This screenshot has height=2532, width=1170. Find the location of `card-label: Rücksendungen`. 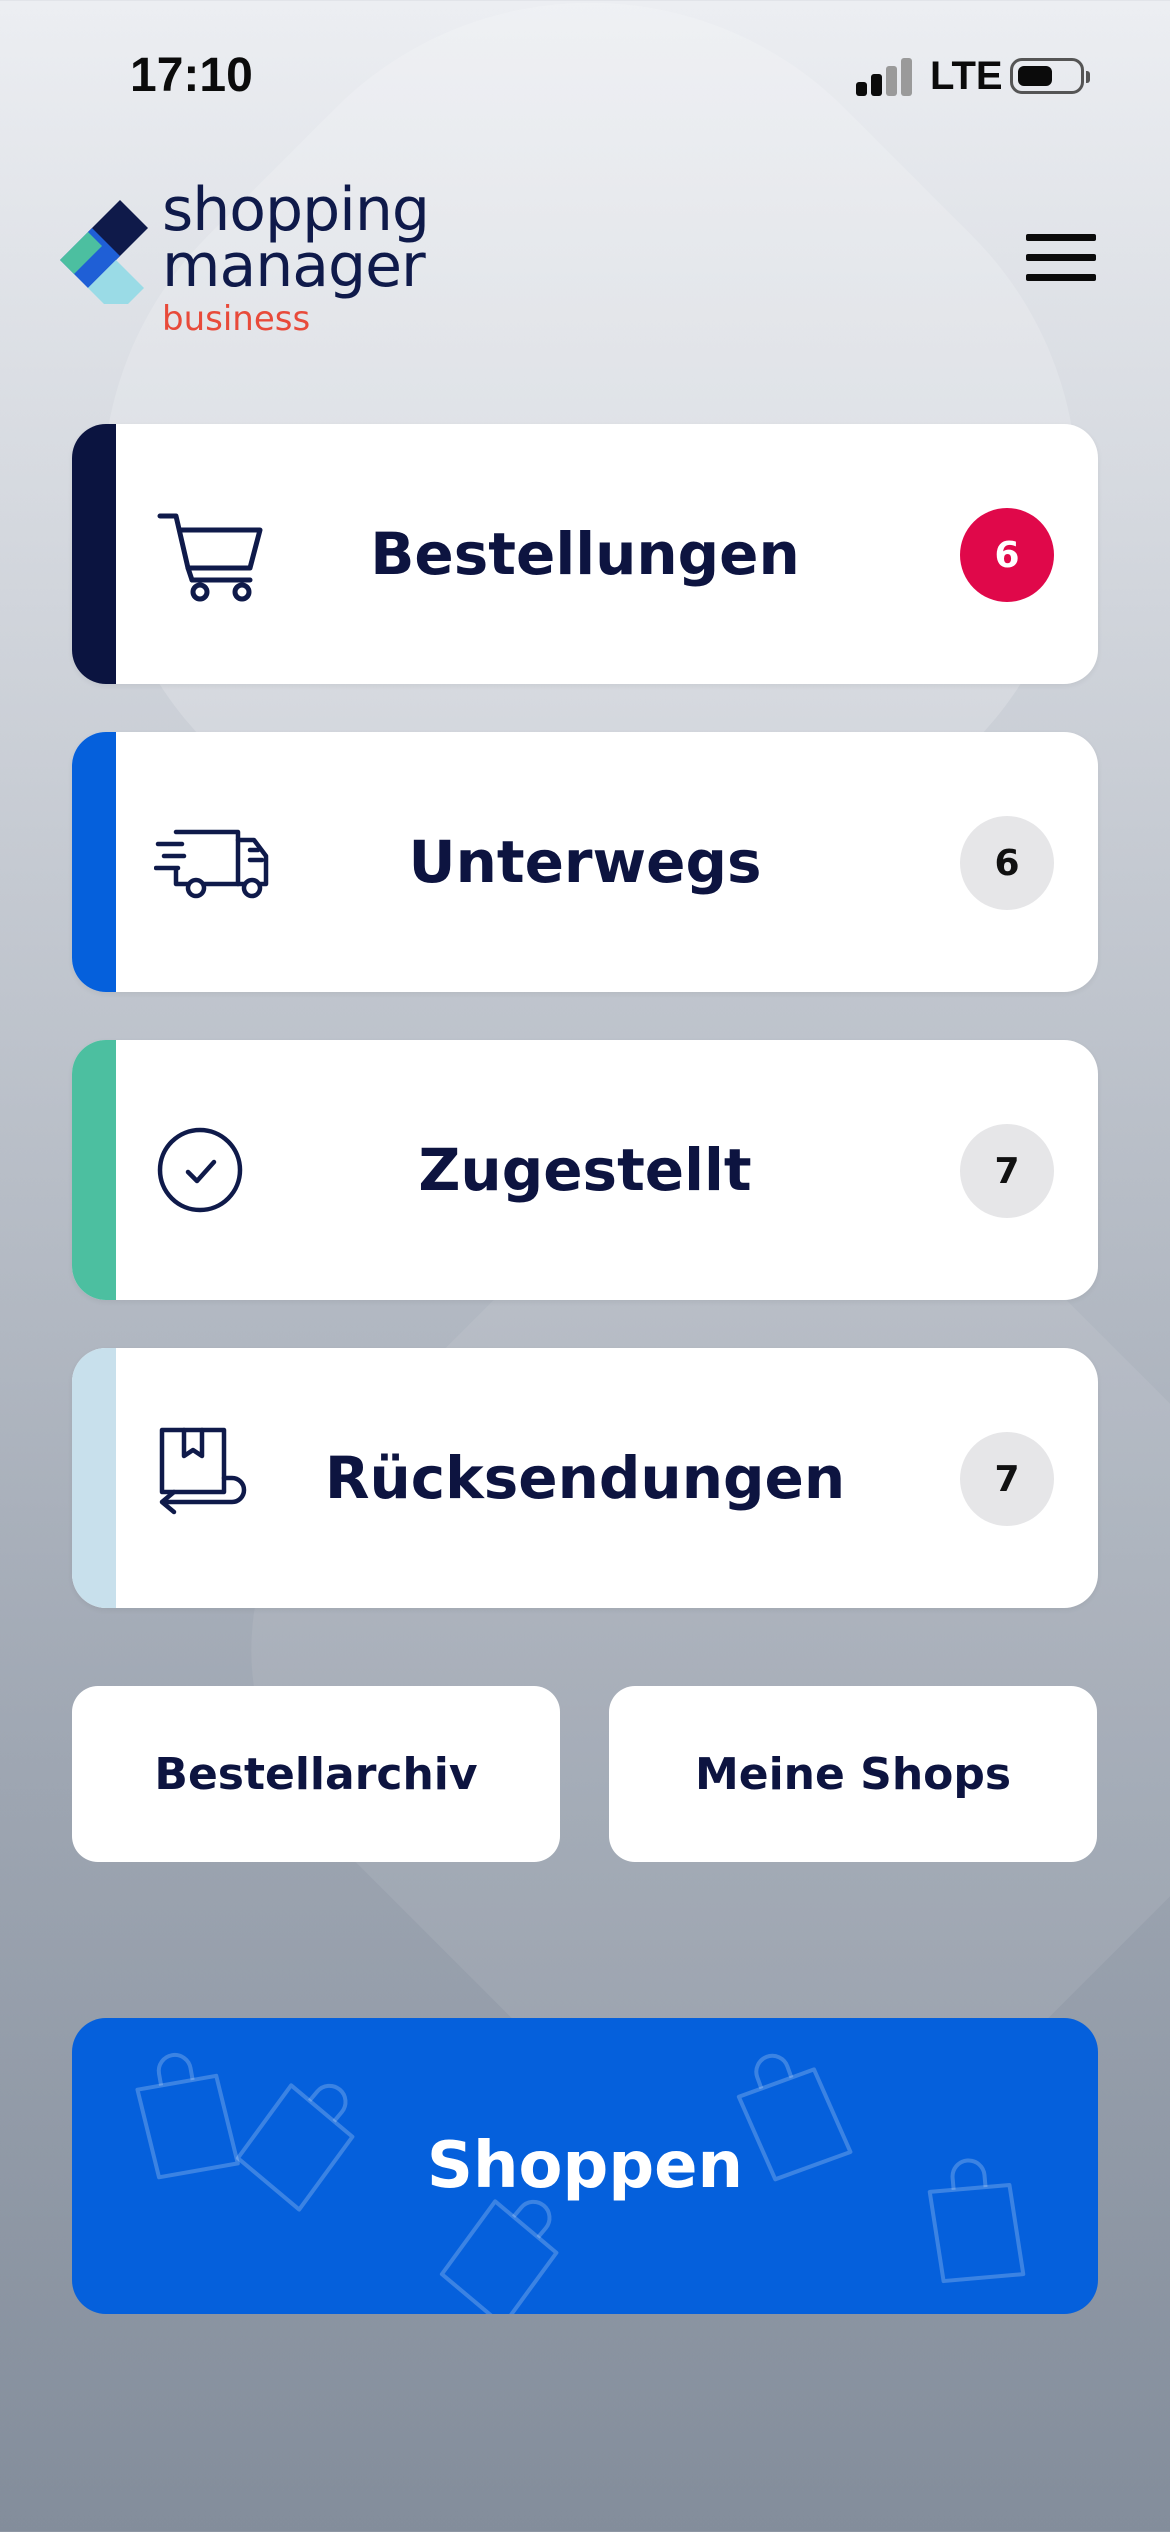

card-label: Rücksendungen is located at coordinates (585, 1478).